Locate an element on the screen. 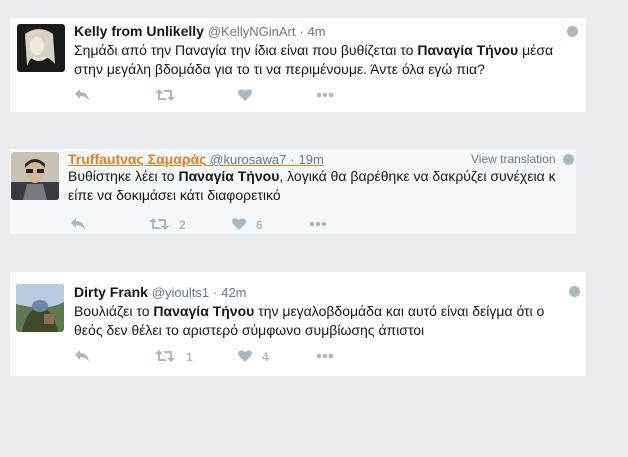 Image resolution: width=628 pixels, height=457 pixels. retweet-count: 1 is located at coordinates (189, 357).